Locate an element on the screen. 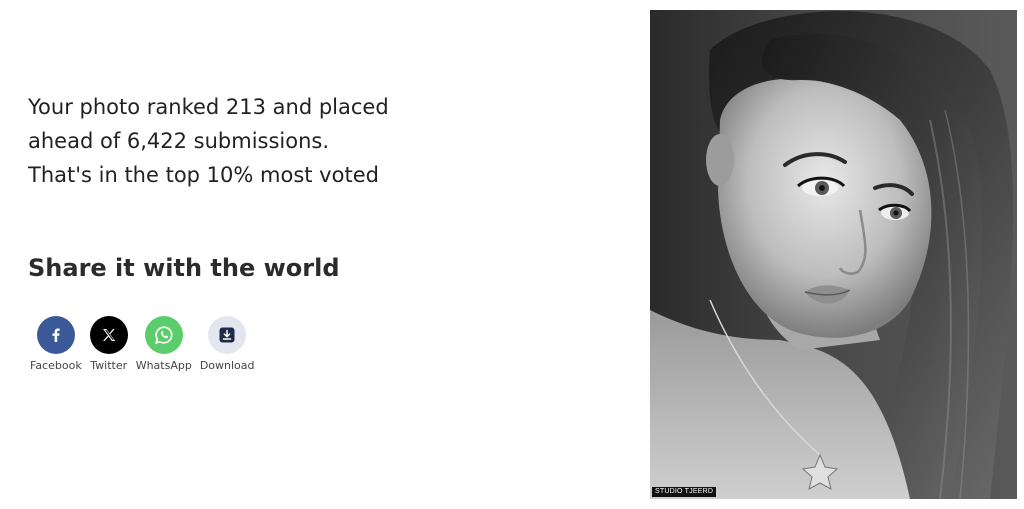  submissions-line: ahead of 6,422 submissions. is located at coordinates (179, 141).